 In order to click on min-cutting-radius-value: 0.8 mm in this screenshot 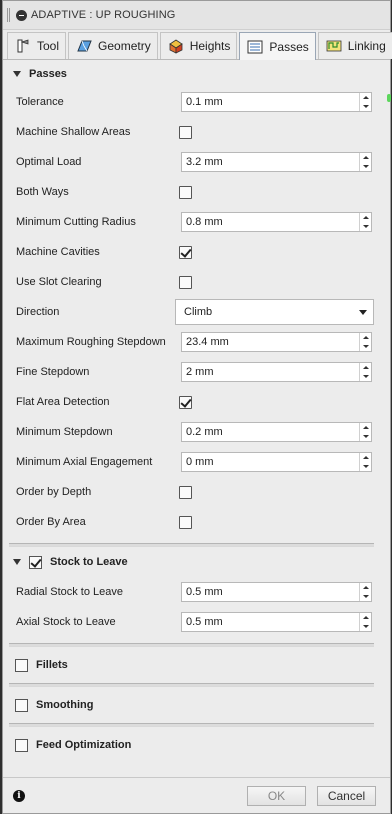, I will do `click(270, 222)`.